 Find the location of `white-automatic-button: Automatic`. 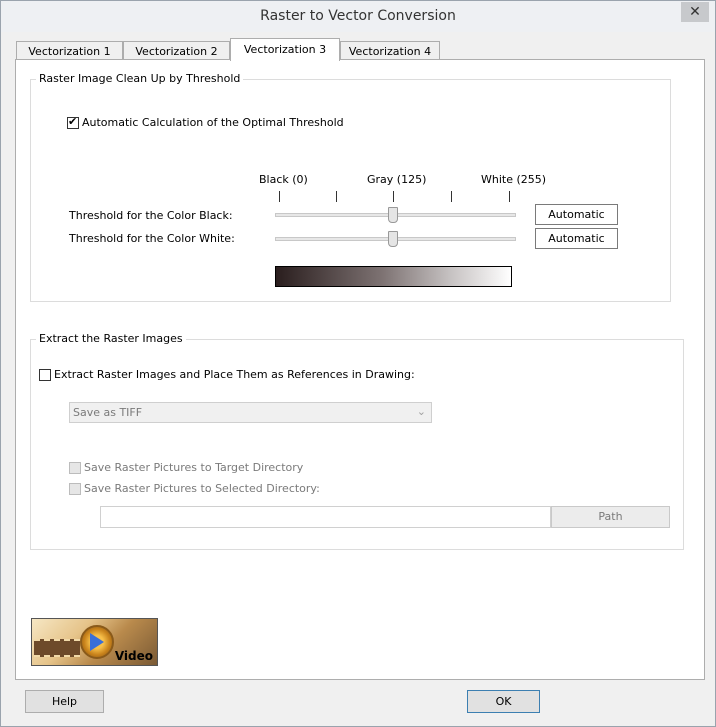

white-automatic-button: Automatic is located at coordinates (576, 238).